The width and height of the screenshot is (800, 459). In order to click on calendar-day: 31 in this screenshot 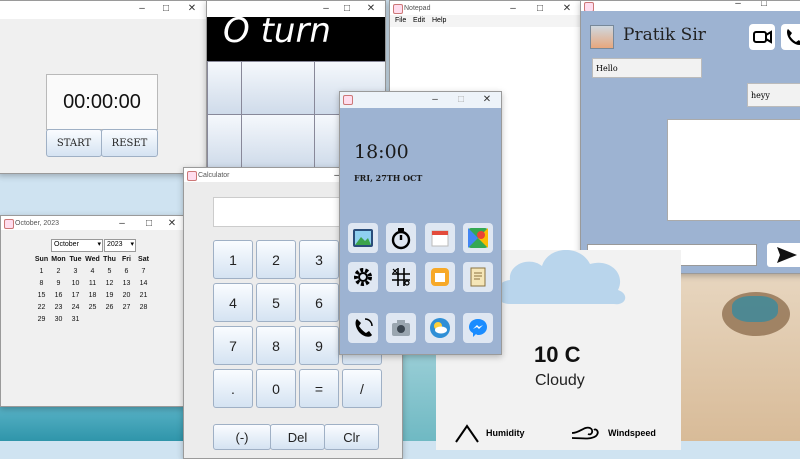, I will do `click(75, 319)`.